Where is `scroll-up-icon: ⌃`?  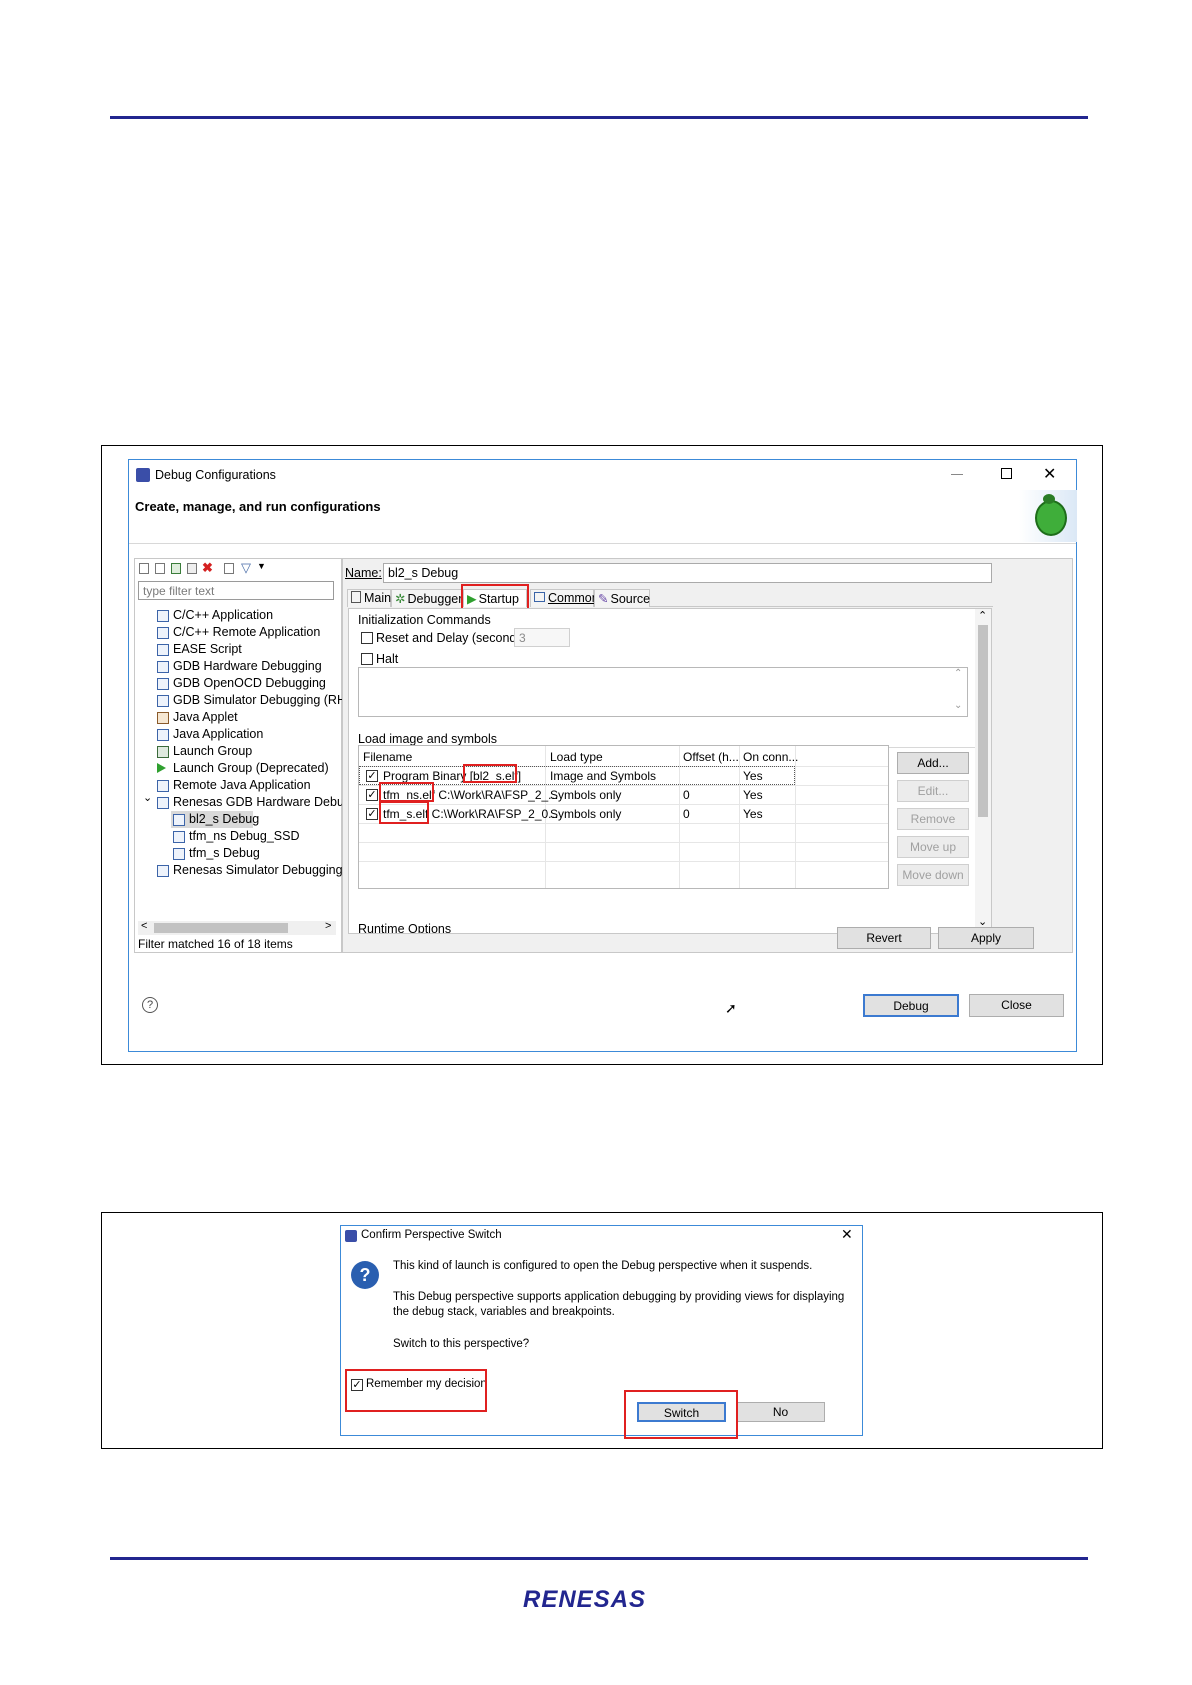
scroll-up-icon: ⌃ is located at coordinates (982, 615).